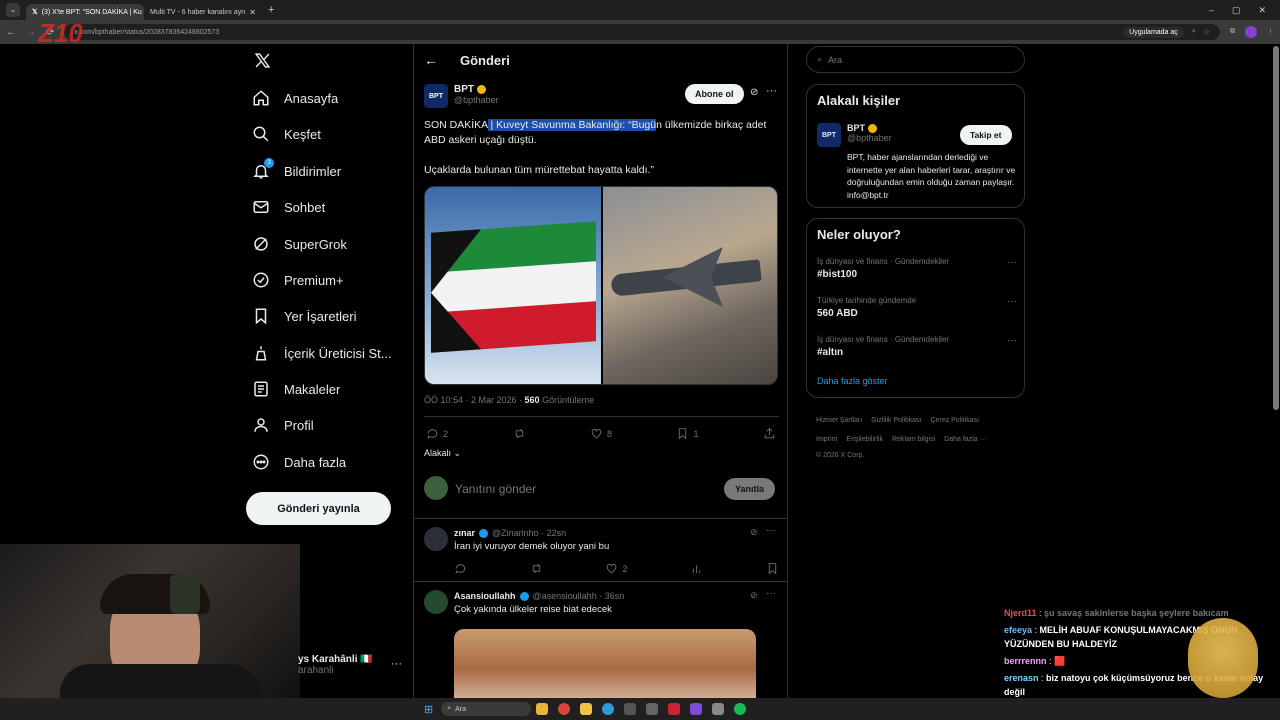 The height and width of the screenshot is (720, 1280). Describe the element at coordinates (769, 433) in the screenshot. I see `share-action` at that location.